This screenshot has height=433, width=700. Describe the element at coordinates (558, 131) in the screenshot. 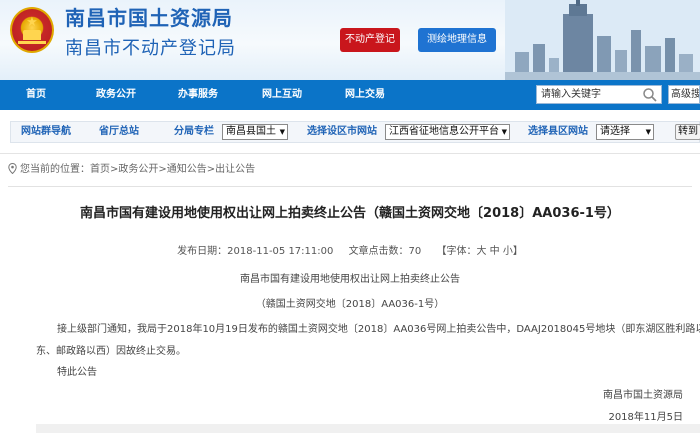

I see `county-site-label: 选择县区网站` at that location.